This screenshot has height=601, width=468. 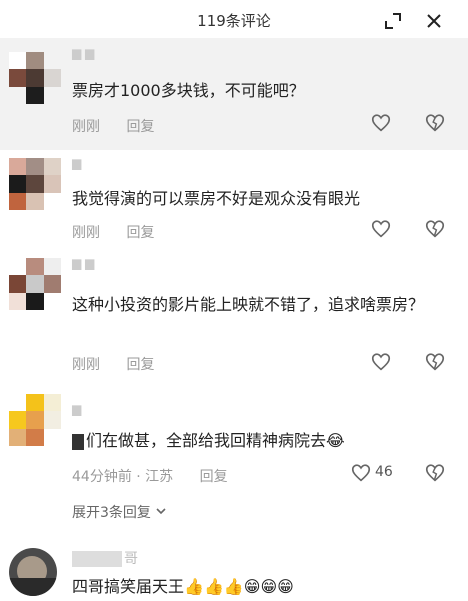 What do you see at coordinates (206, 440) in the screenshot?
I see `comment-text-body: 们在做甚，全部给我回精神病院去` at bounding box center [206, 440].